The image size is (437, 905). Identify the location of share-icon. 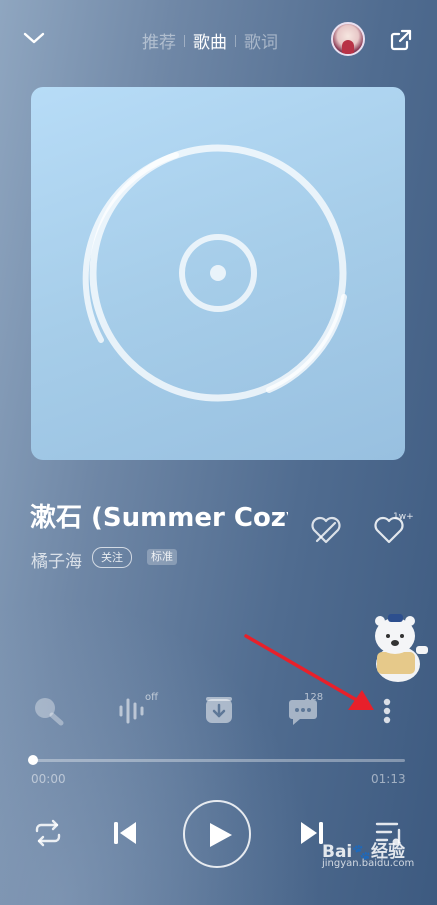
(401, 40).